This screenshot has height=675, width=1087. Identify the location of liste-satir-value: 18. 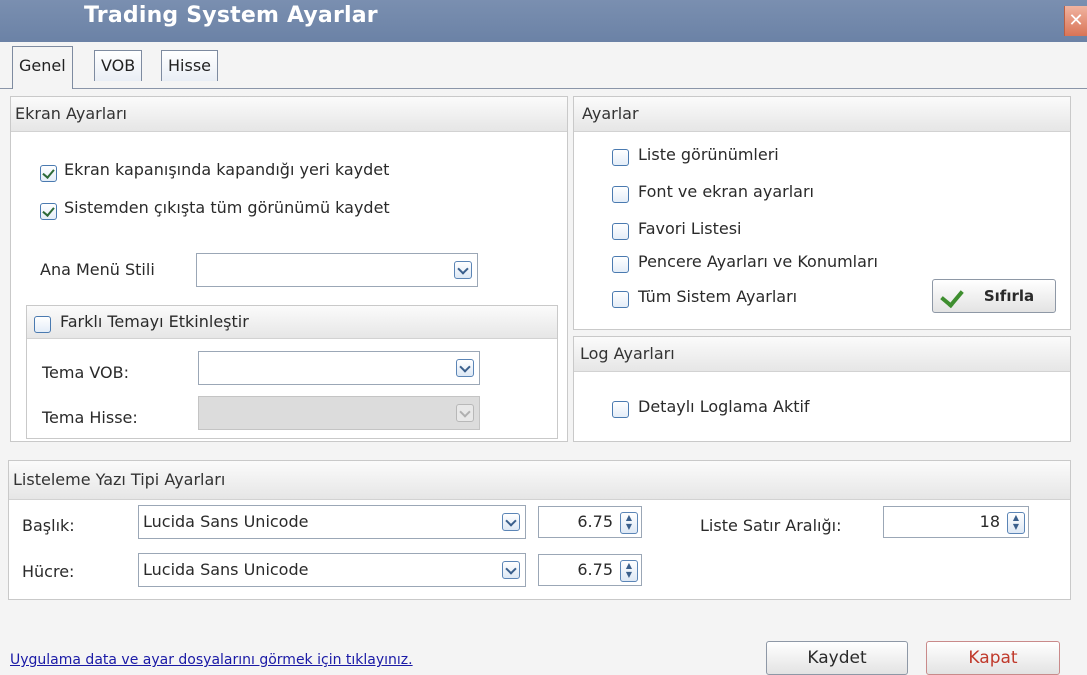
(989, 521).